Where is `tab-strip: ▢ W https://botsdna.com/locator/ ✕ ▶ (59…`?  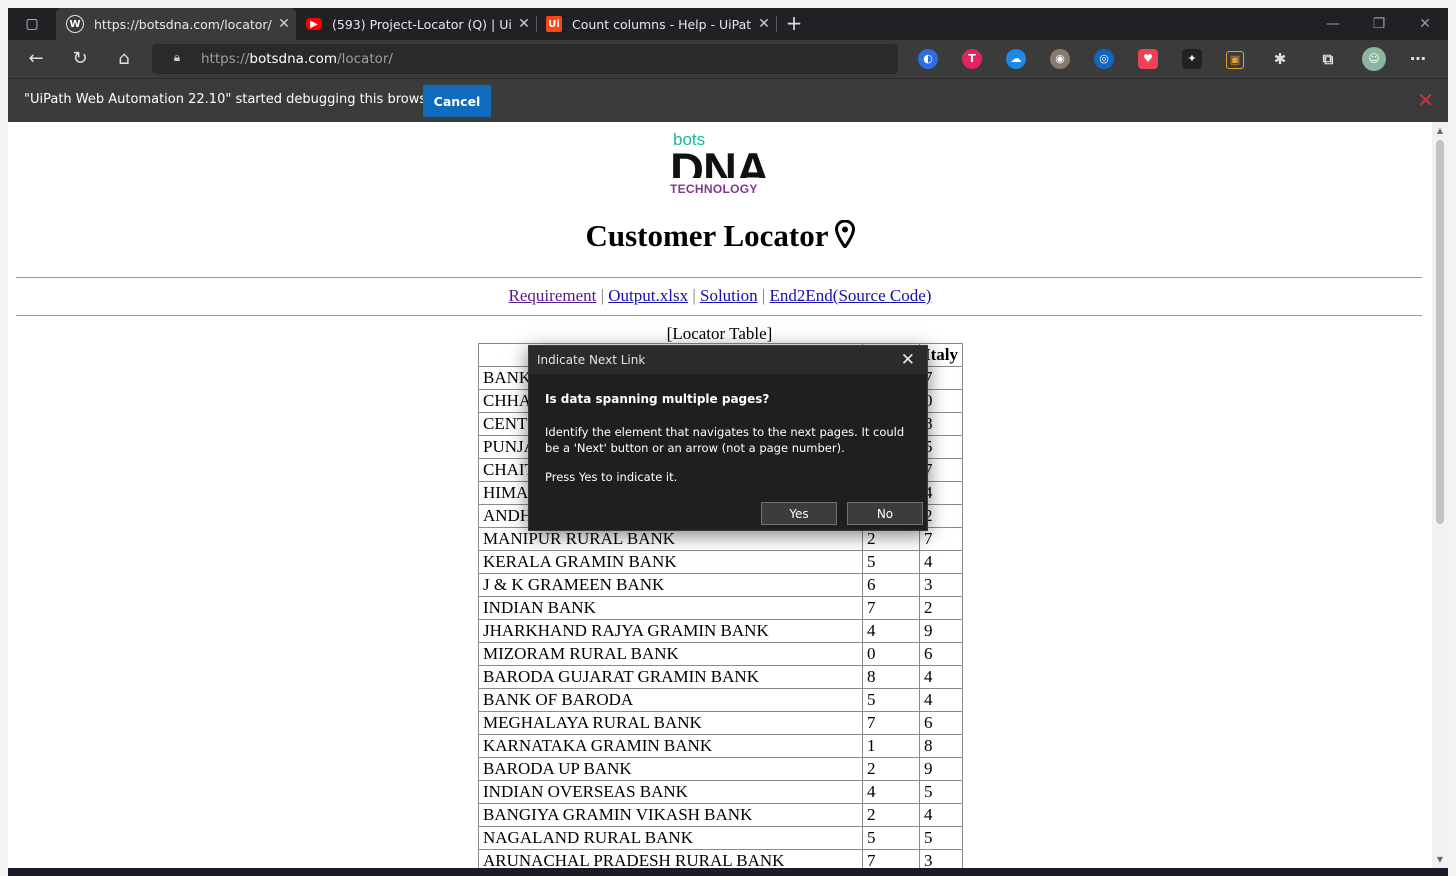 tab-strip: ▢ W https://botsdna.com/locator/ ✕ ▶ (59… is located at coordinates (728, 24).